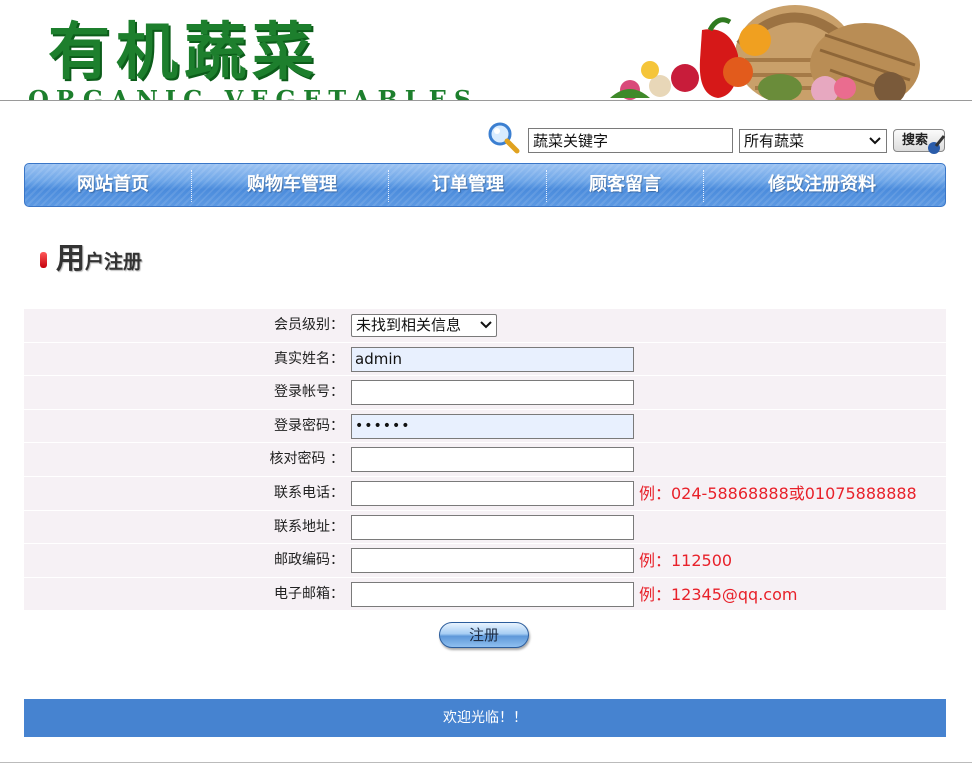 This screenshot has height=766, width=972. What do you see at coordinates (309, 358) in the screenshot?
I see `real-name-label: 真实姓名：` at bounding box center [309, 358].